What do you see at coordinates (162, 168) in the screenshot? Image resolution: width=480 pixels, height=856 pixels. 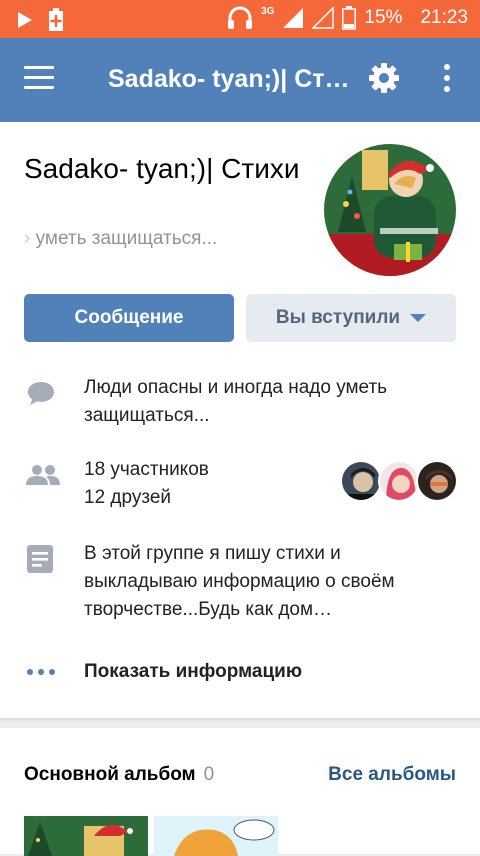 I see `group-name: Sadako- tyan;)| Стихи` at bounding box center [162, 168].